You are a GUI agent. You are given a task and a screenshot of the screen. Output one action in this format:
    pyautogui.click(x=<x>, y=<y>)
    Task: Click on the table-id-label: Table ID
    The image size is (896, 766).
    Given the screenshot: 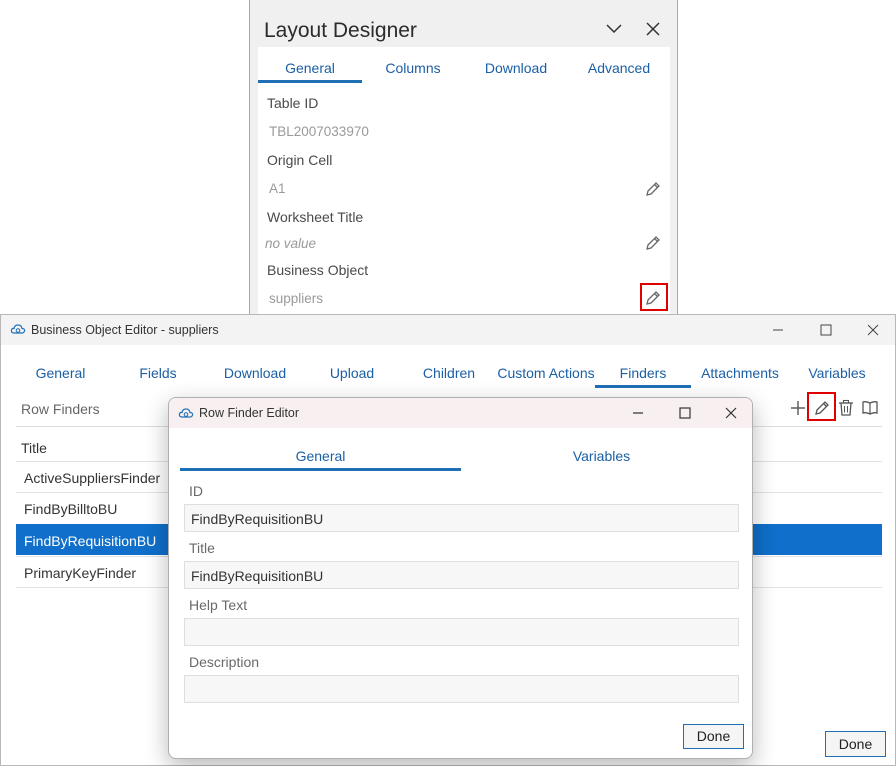 What is the action you would take?
    pyautogui.click(x=293, y=103)
    